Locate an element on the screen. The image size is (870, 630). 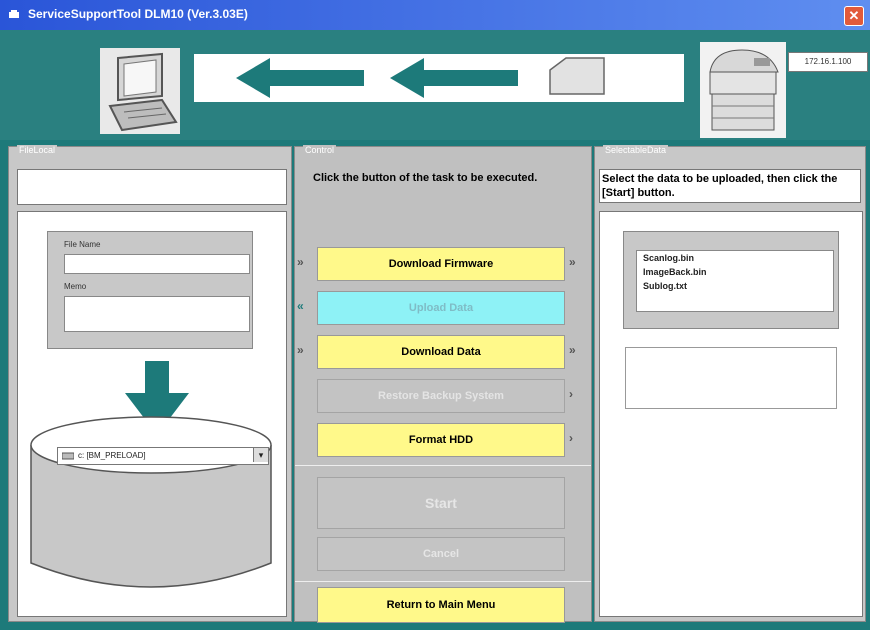
printer-icon is located at coordinates (743, 90).